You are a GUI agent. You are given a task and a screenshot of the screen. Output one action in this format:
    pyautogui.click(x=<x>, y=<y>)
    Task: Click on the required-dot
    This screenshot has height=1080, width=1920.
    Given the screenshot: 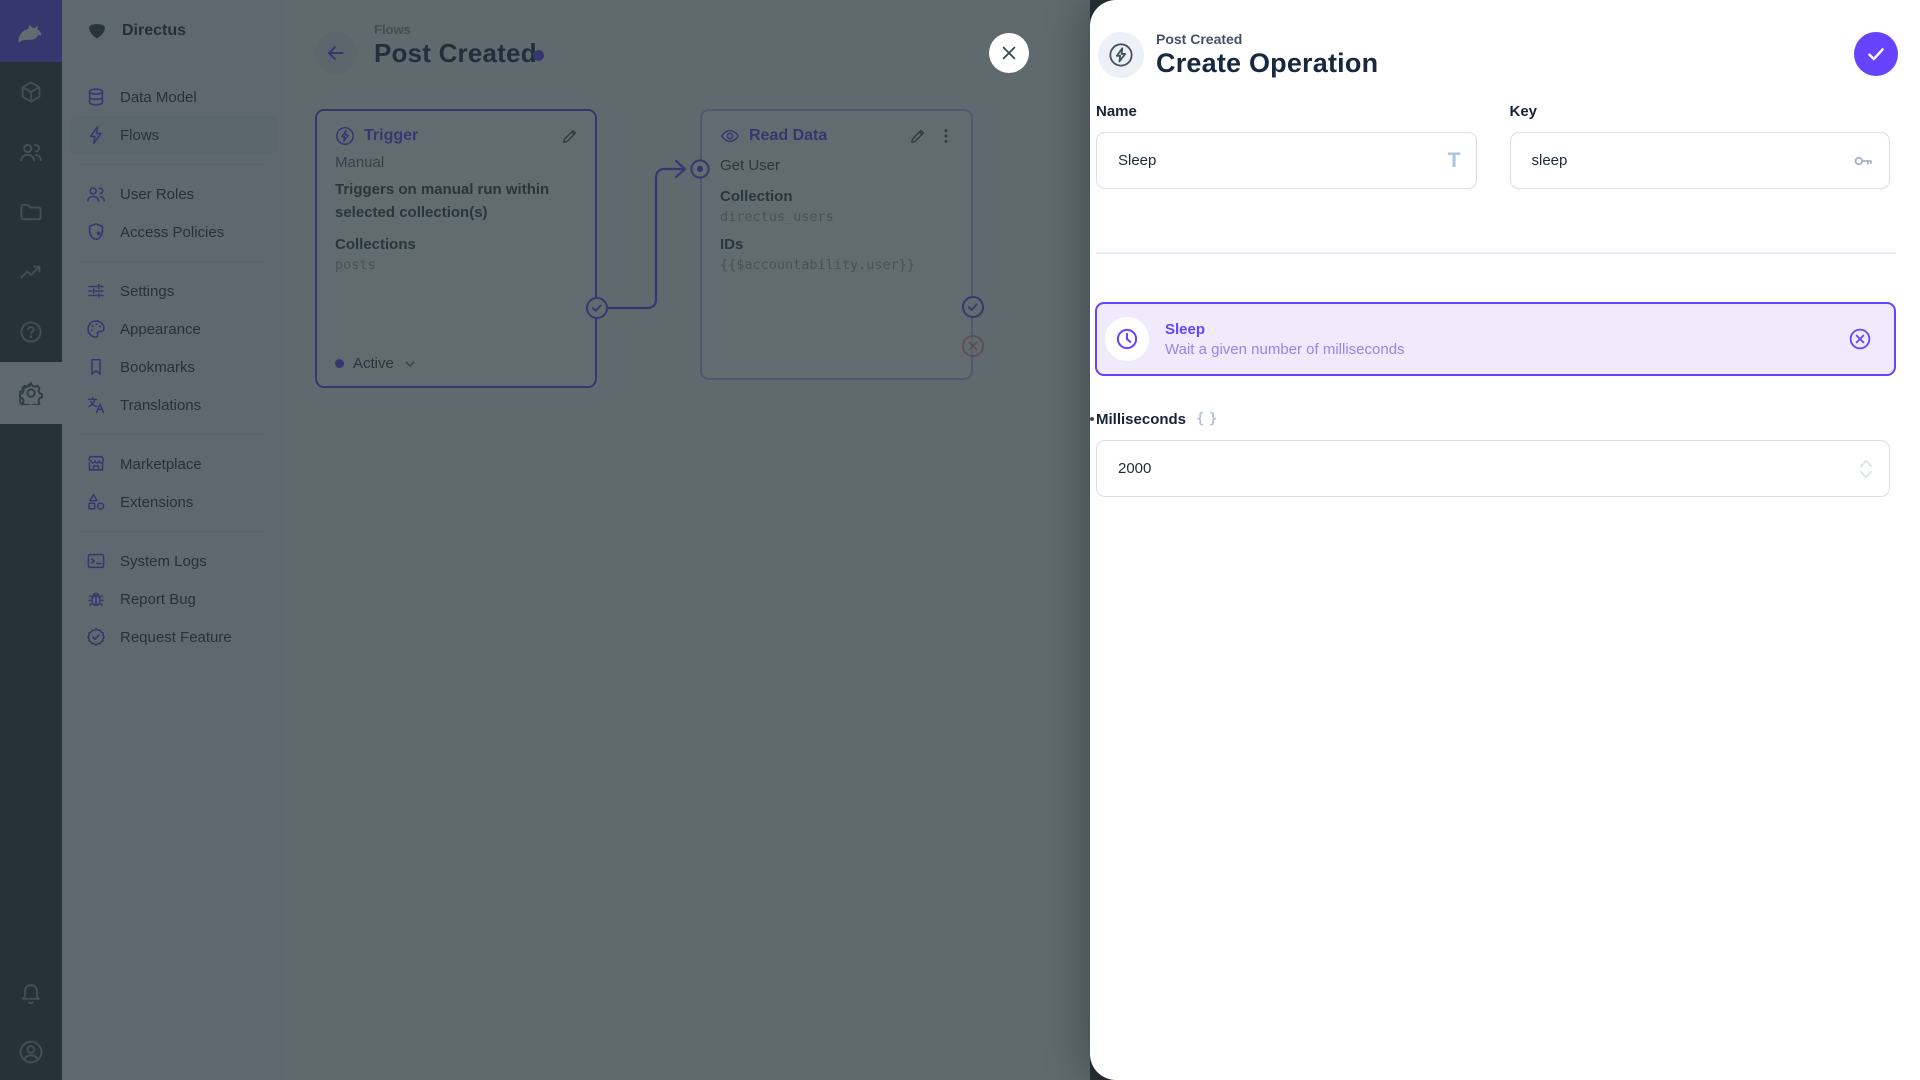 What is the action you would take?
    pyautogui.click(x=1092, y=419)
    